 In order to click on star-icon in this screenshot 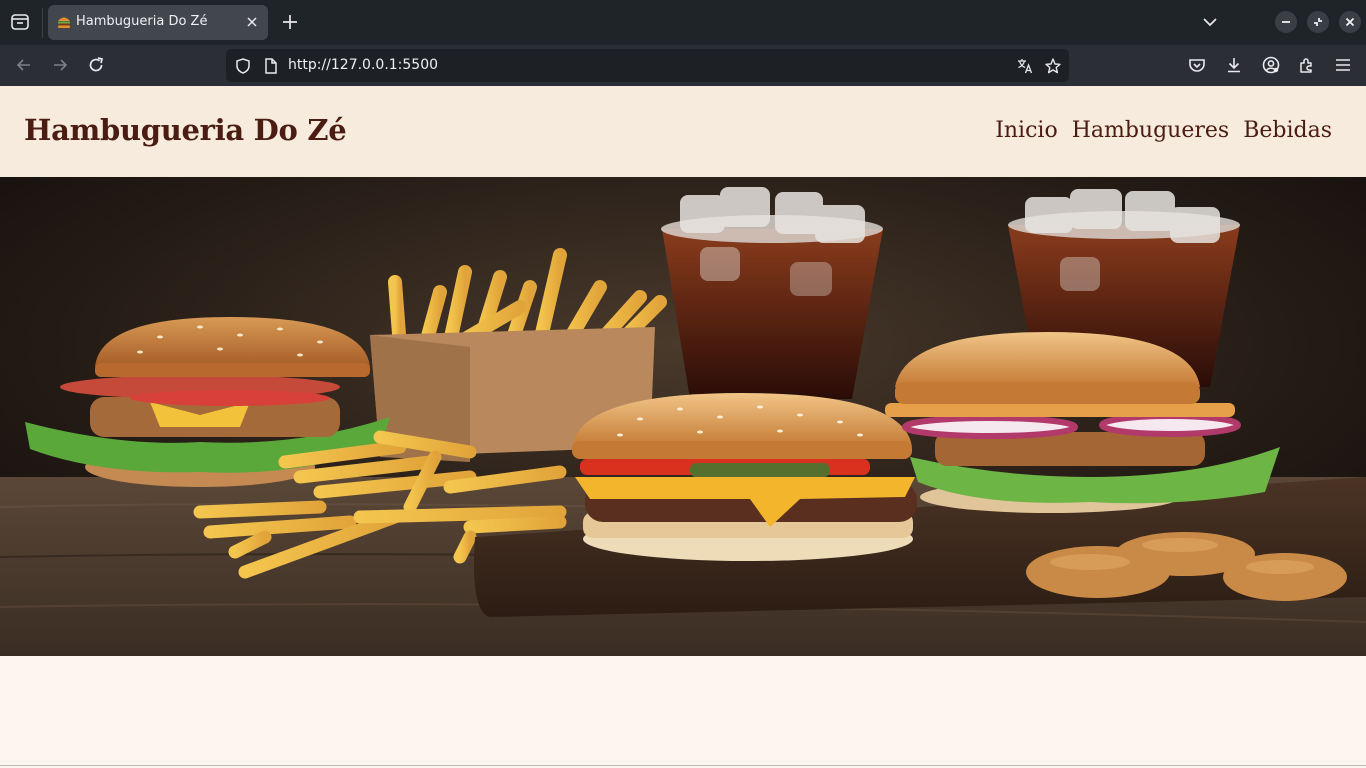, I will do `click(1053, 66)`.